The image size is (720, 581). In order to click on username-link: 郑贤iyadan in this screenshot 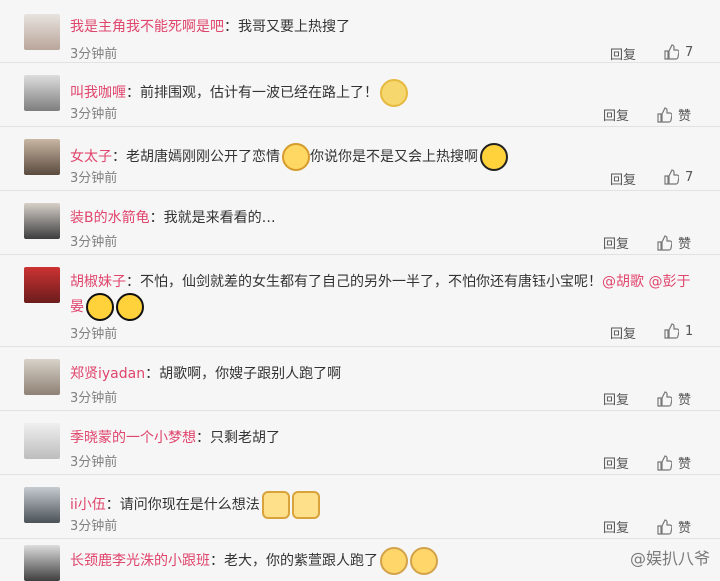, I will do `click(107, 374)`.